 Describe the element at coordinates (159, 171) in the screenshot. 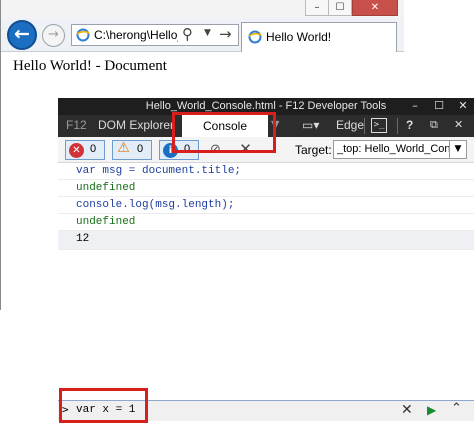

I see `console-line-text: var msg = document.title;` at that location.